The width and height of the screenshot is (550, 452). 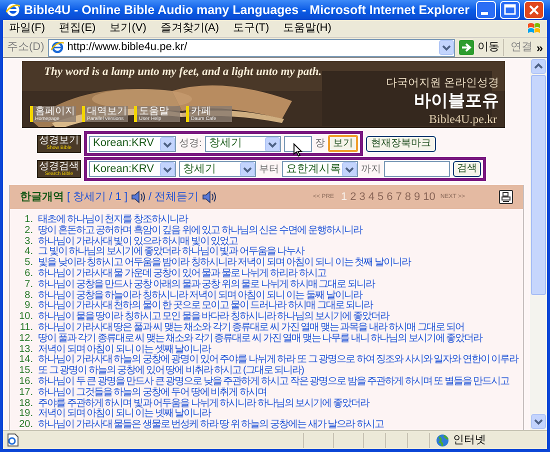 I want to click on verse-number: 1., so click(x=29, y=219).